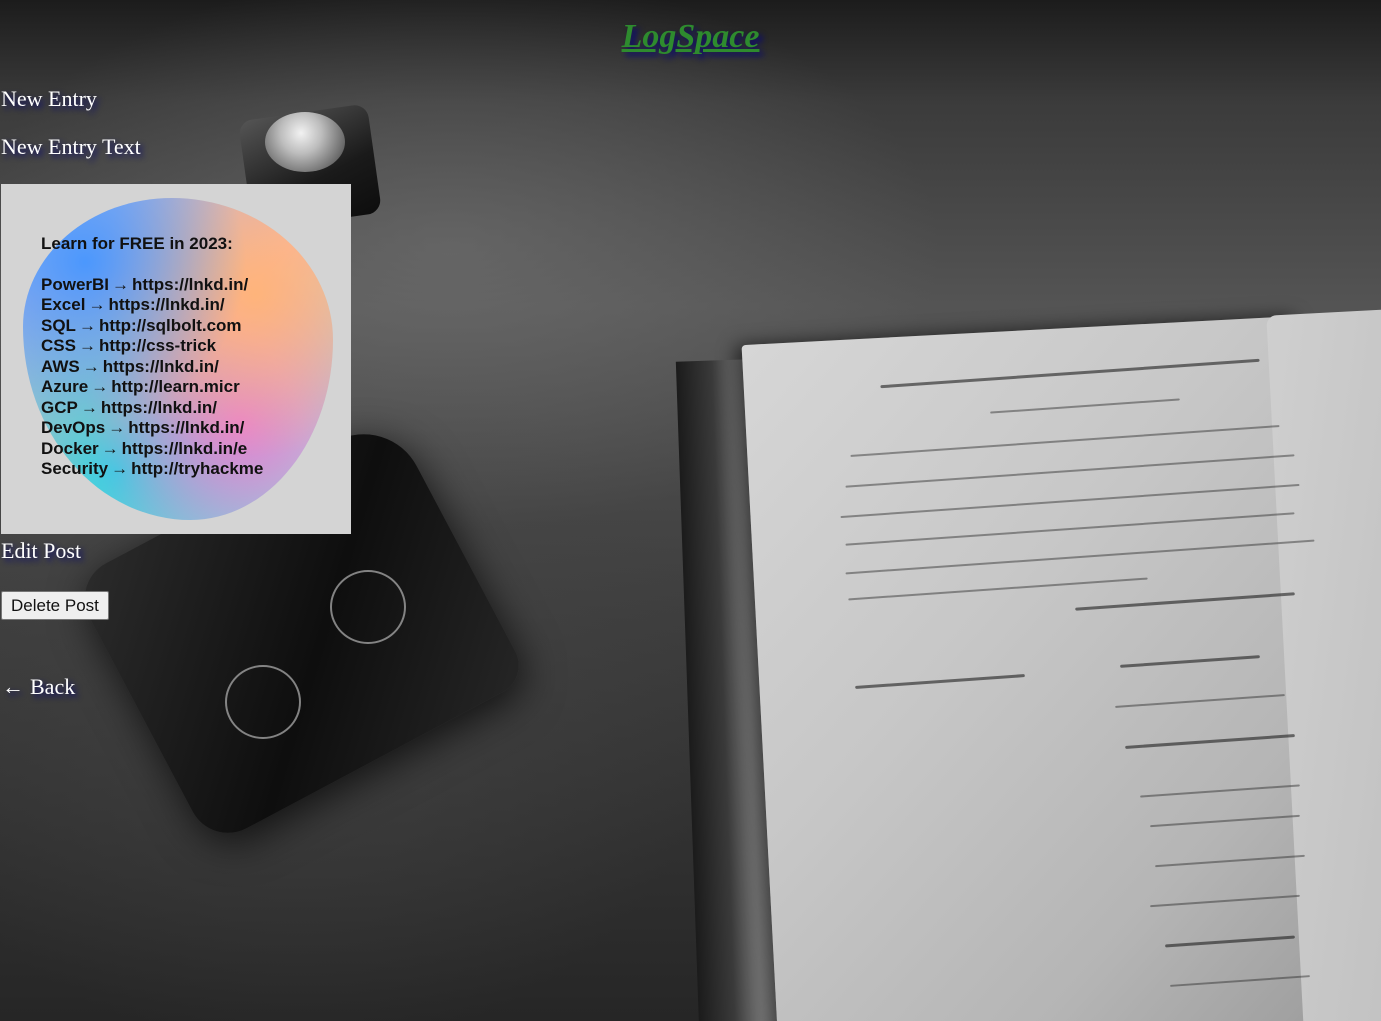 The height and width of the screenshot is (1021, 1381). What do you see at coordinates (184, 448) in the screenshot?
I see `post-image-line-url: https://lnkd.in/e` at bounding box center [184, 448].